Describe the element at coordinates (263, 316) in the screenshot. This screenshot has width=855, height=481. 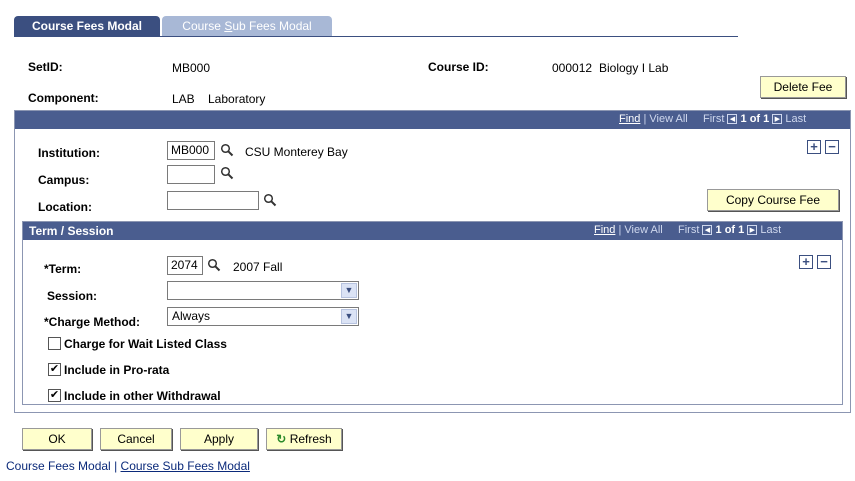
I see `charge-method-select: Always ▼` at that location.